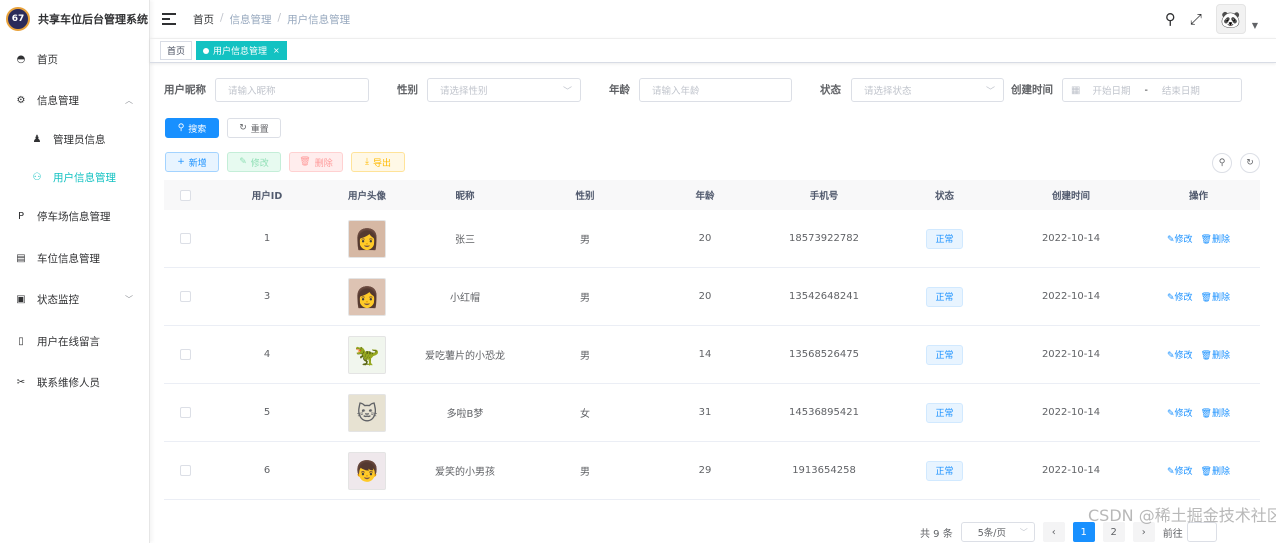 The width and height of the screenshot is (1276, 543). I want to click on user-avatar-image: 🐱, so click(367, 412).